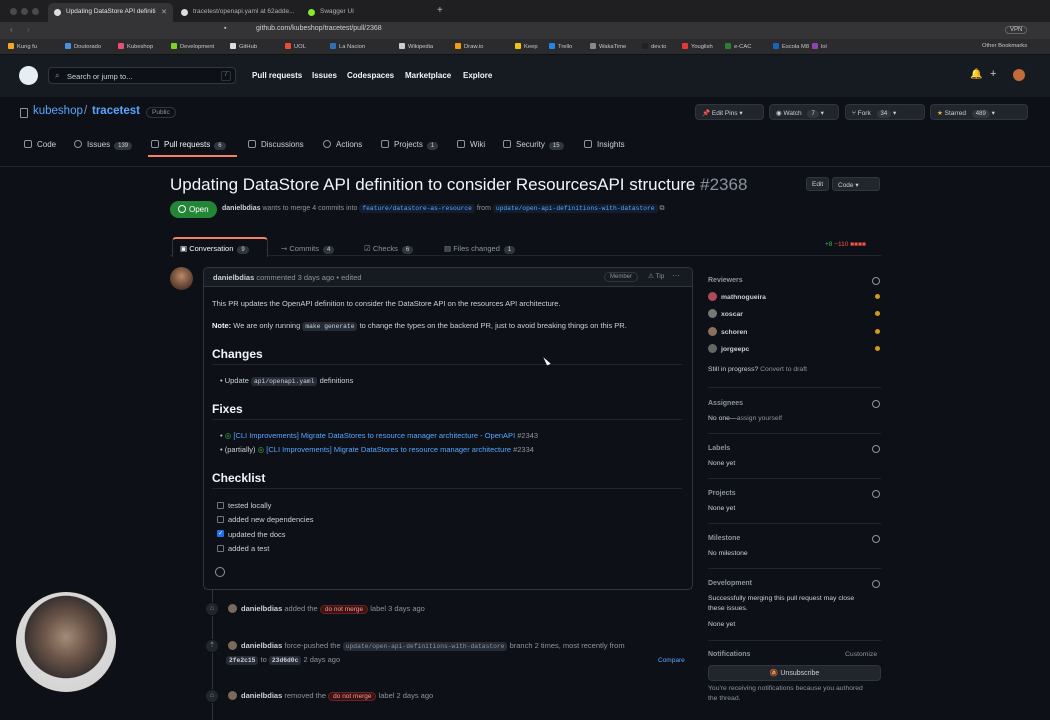  I want to click on pending-review-icon, so click(877, 313).